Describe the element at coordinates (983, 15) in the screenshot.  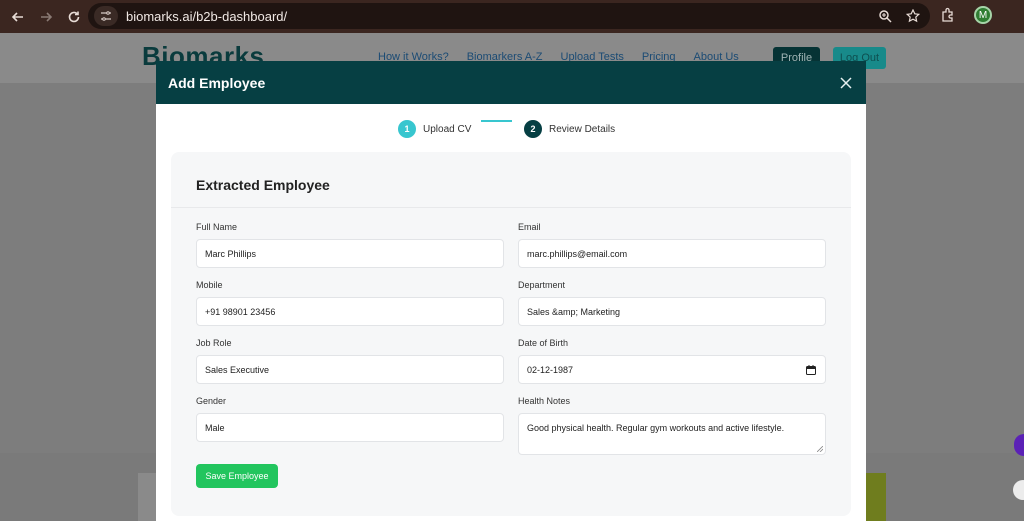
I see `profile-avatar: M` at that location.